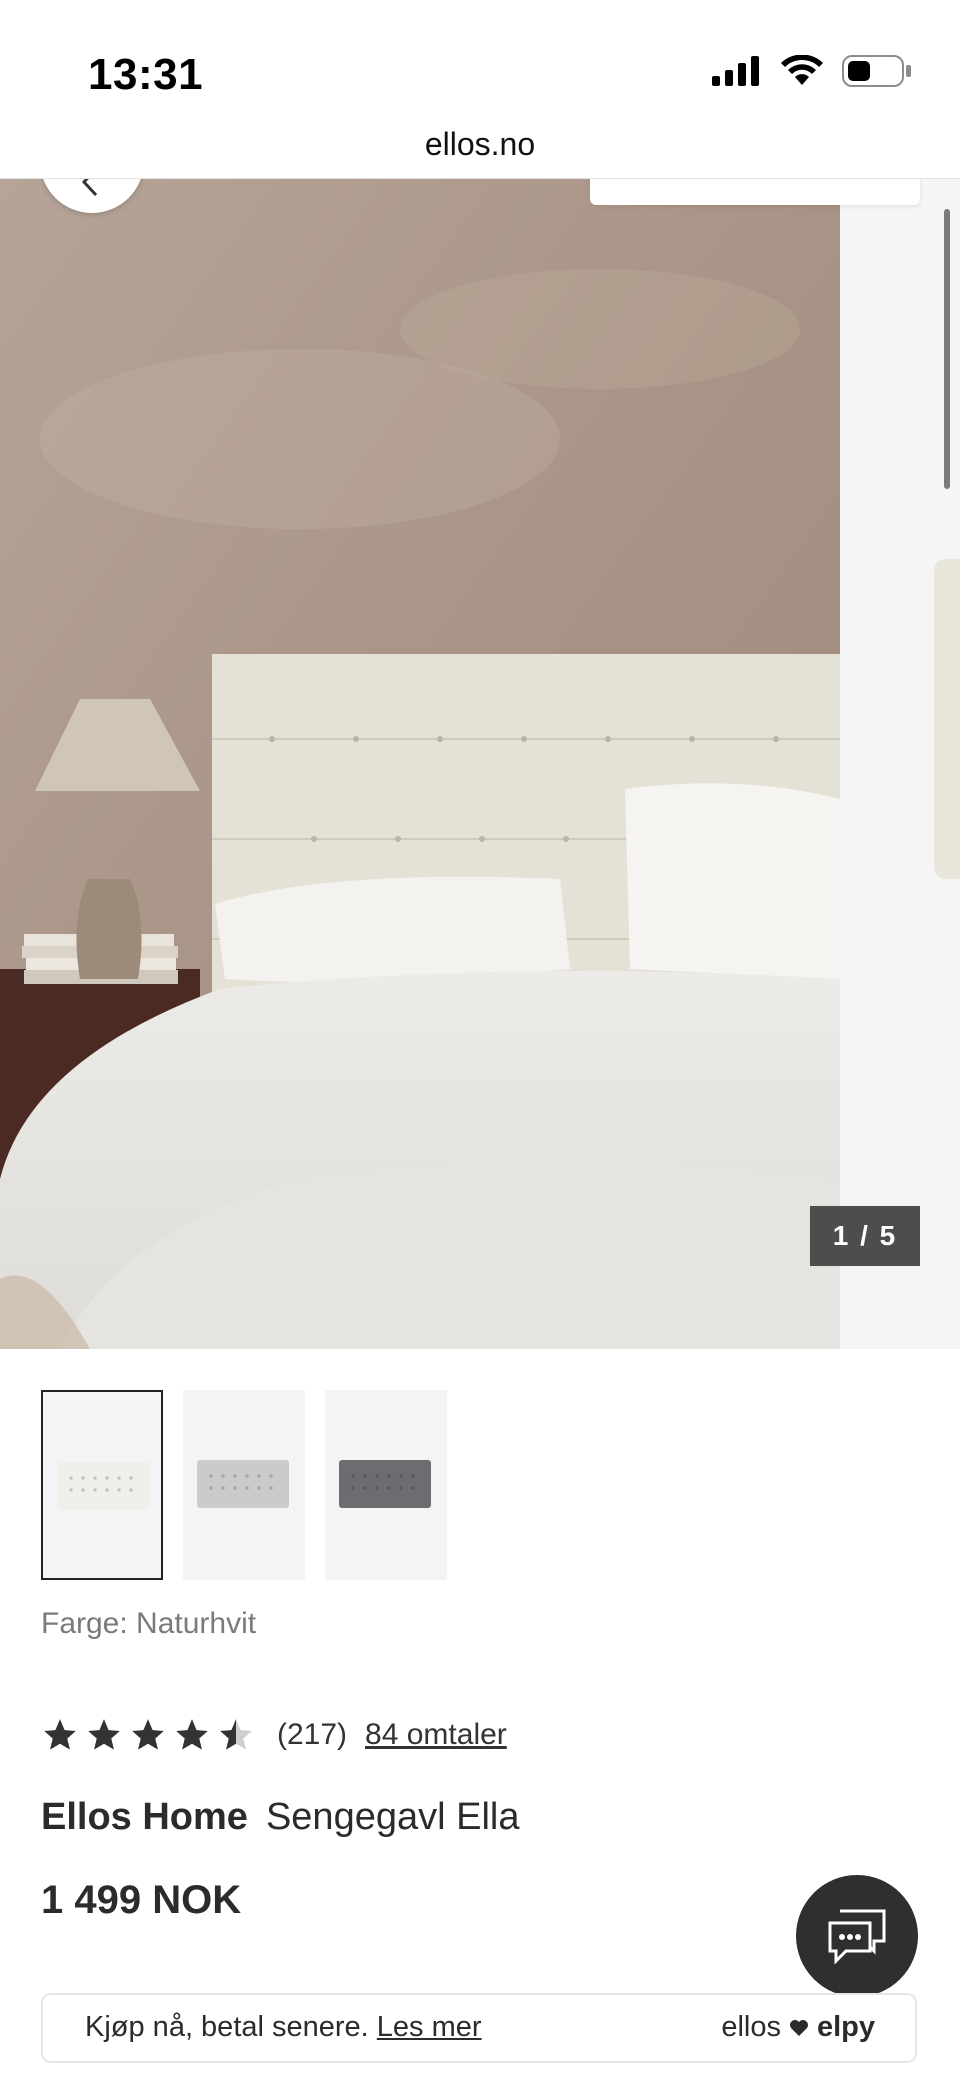  I want to click on elpy-logo-text: elpy, so click(845, 2027).